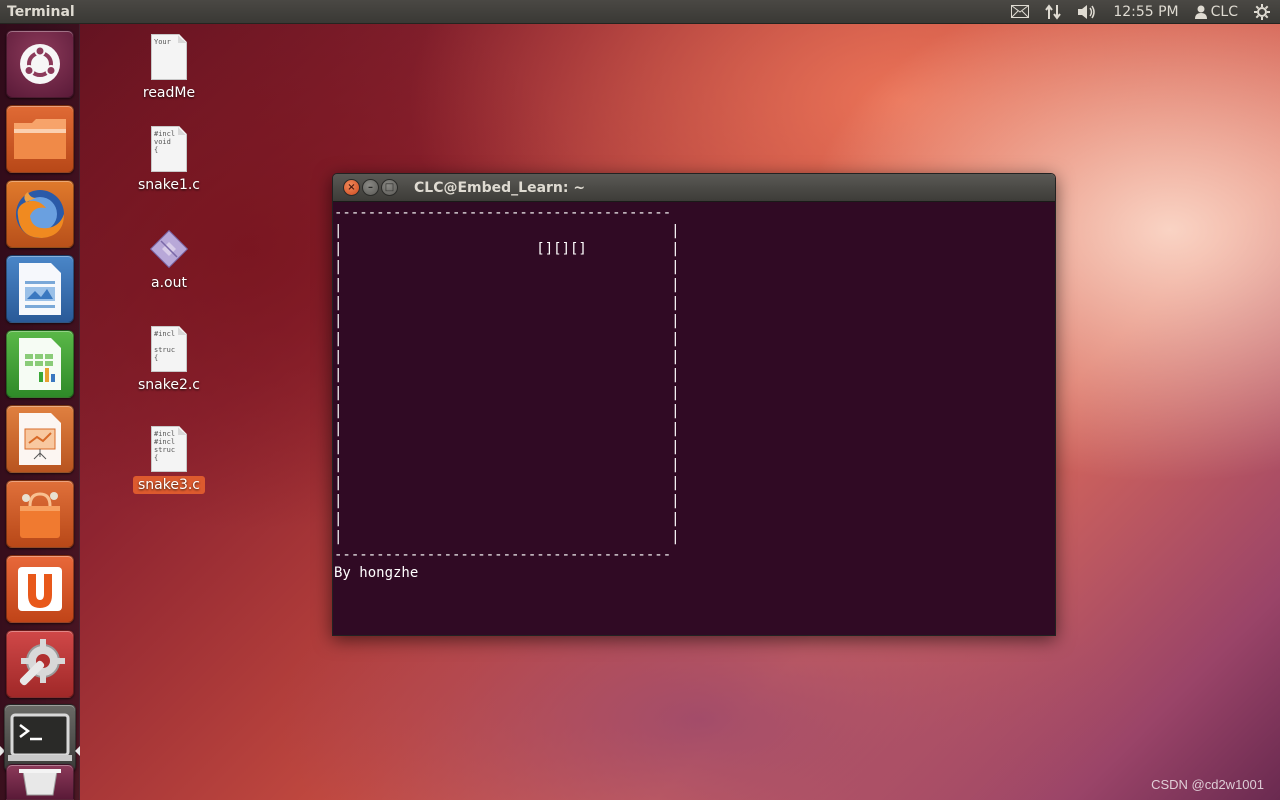  What do you see at coordinates (500, 187) in the screenshot?
I see `terminal-title: CLC@Embed_Learn: ~` at bounding box center [500, 187].